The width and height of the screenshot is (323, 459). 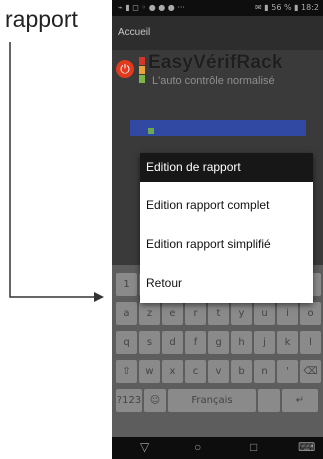 What do you see at coordinates (126, 371) in the screenshot?
I see `key-3-0: ⇧` at bounding box center [126, 371].